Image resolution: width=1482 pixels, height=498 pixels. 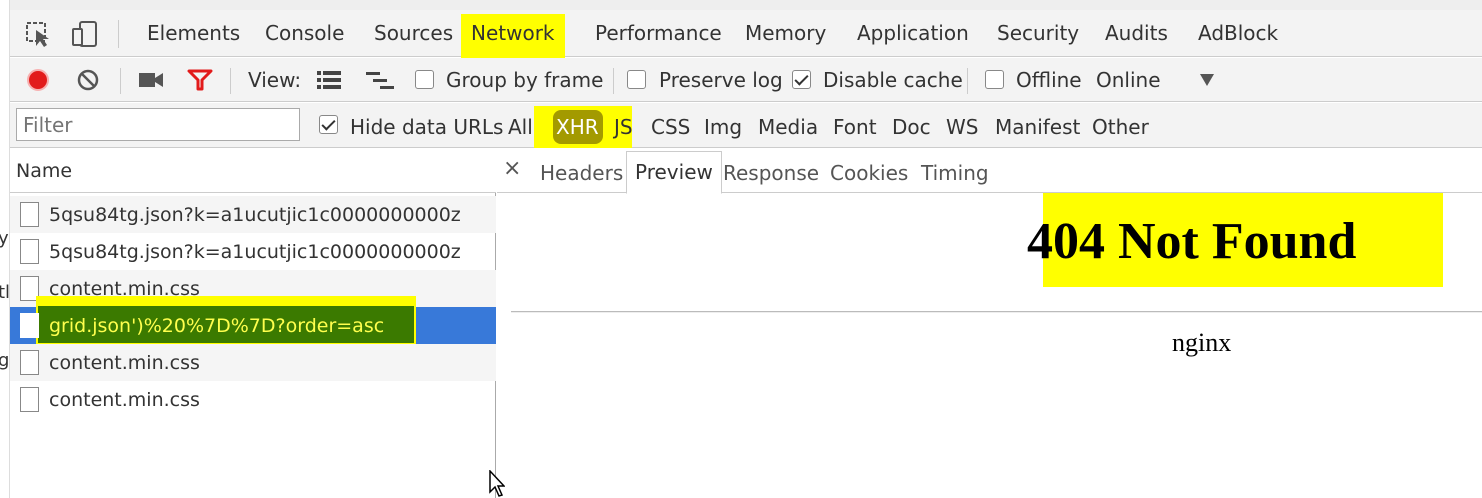 I want to click on filter-type-xhr: XHR, so click(x=577, y=127).